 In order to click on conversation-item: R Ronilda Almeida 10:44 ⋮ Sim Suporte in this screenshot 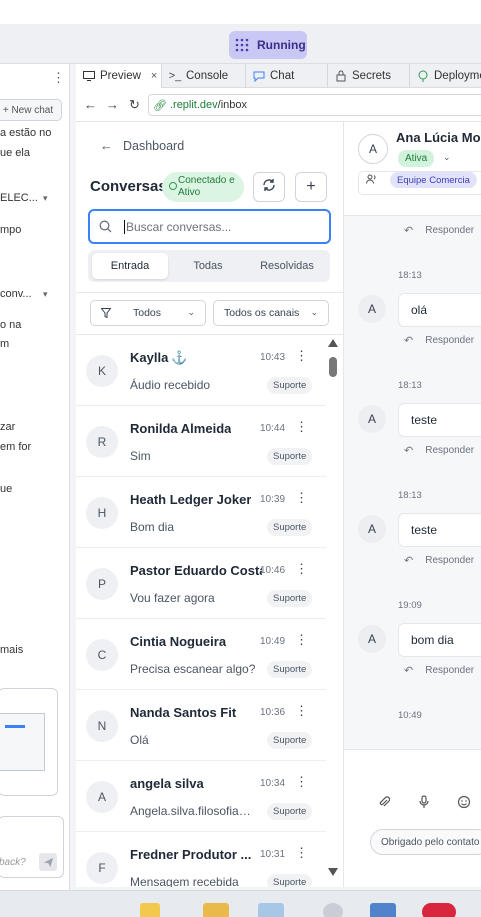, I will do `click(201, 441)`.